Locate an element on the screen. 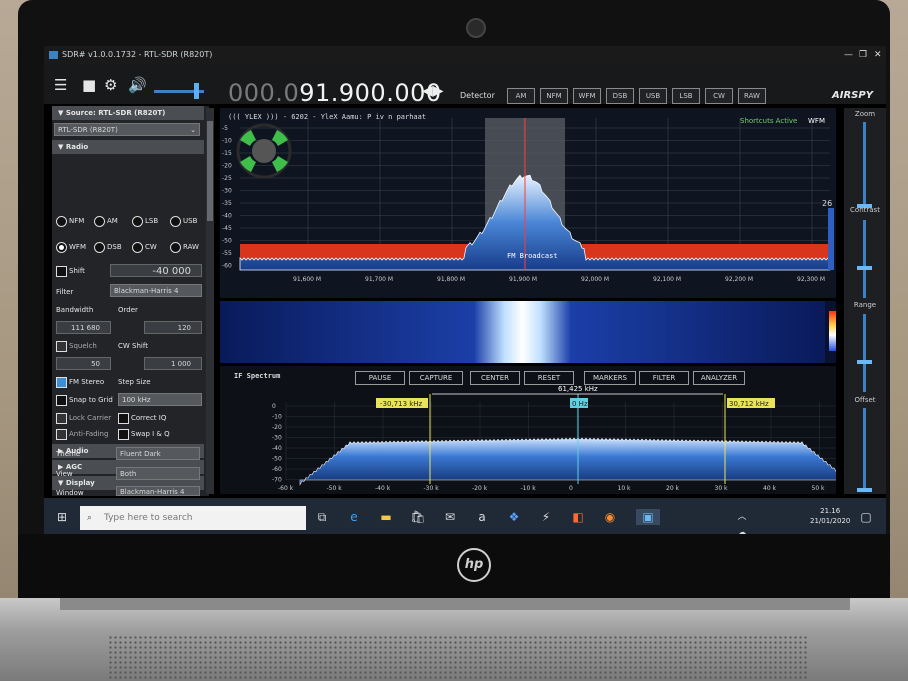 The width and height of the screenshot is (908, 681). if-x-tick: -30 k is located at coordinates (432, 488).